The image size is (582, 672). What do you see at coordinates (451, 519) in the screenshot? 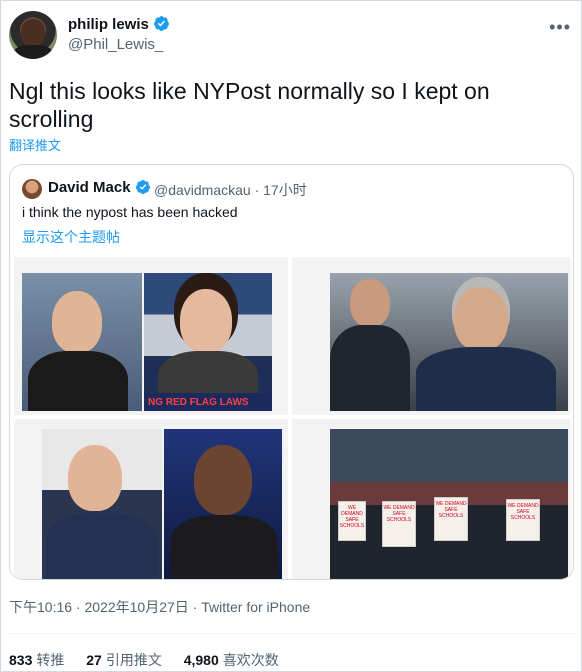
I see `protest-sign-3: WE DEMAND SAFE SCHOOLS` at bounding box center [451, 519].